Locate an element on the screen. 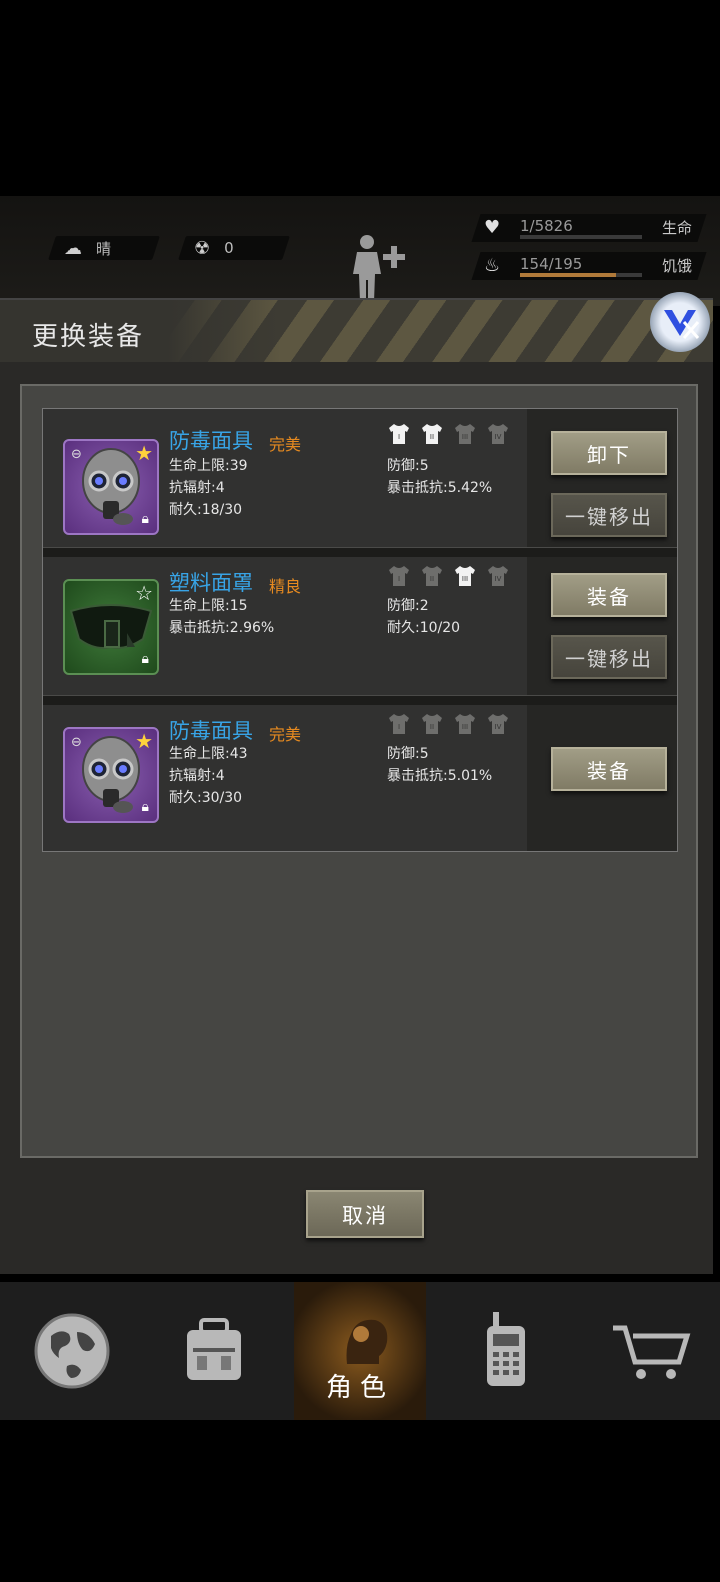 This screenshot has height=1582, width=720. item-stat: 耐久:30/30 is located at coordinates (206, 798).